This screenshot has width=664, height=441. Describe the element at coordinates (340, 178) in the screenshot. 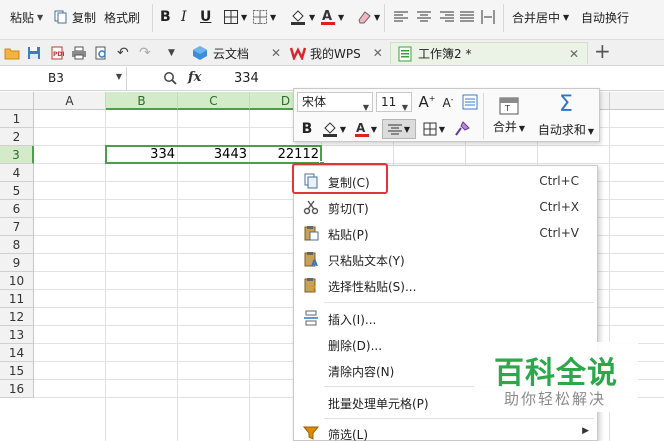

I see `highlight-box` at that location.